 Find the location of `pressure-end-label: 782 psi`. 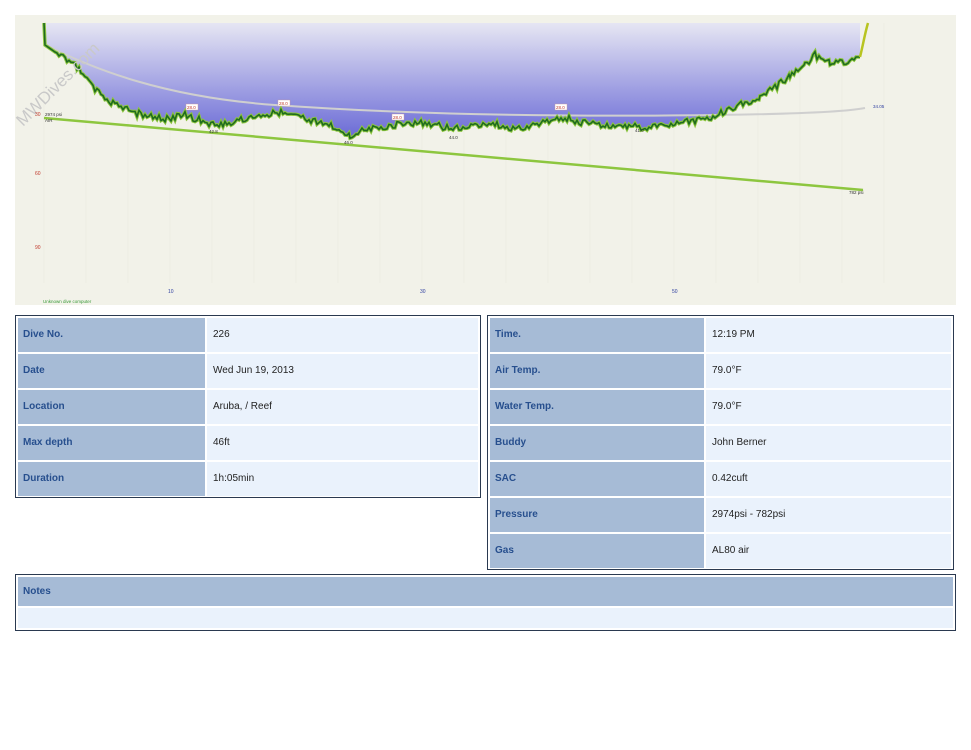

pressure-end-label: 782 psi is located at coordinates (856, 192).